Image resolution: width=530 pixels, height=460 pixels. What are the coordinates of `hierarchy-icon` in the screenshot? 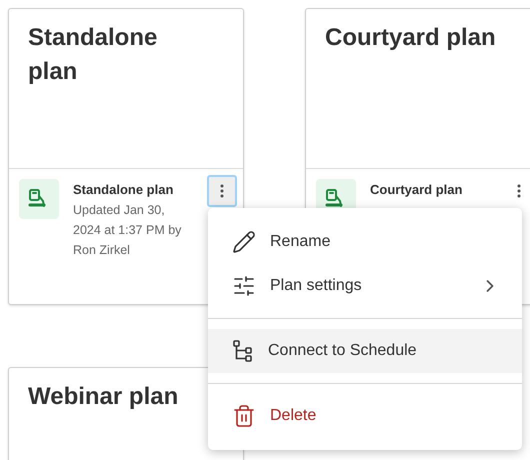 It's located at (243, 351).